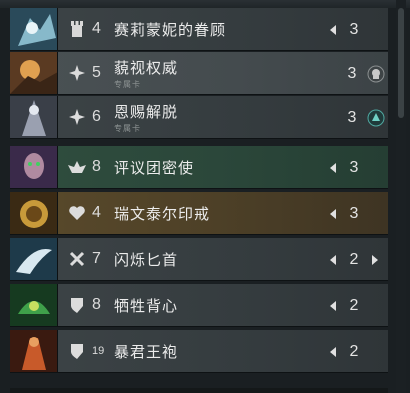 The image size is (410, 393). Describe the element at coordinates (96, 116) in the screenshot. I see `mana-cost: 6` at that location.